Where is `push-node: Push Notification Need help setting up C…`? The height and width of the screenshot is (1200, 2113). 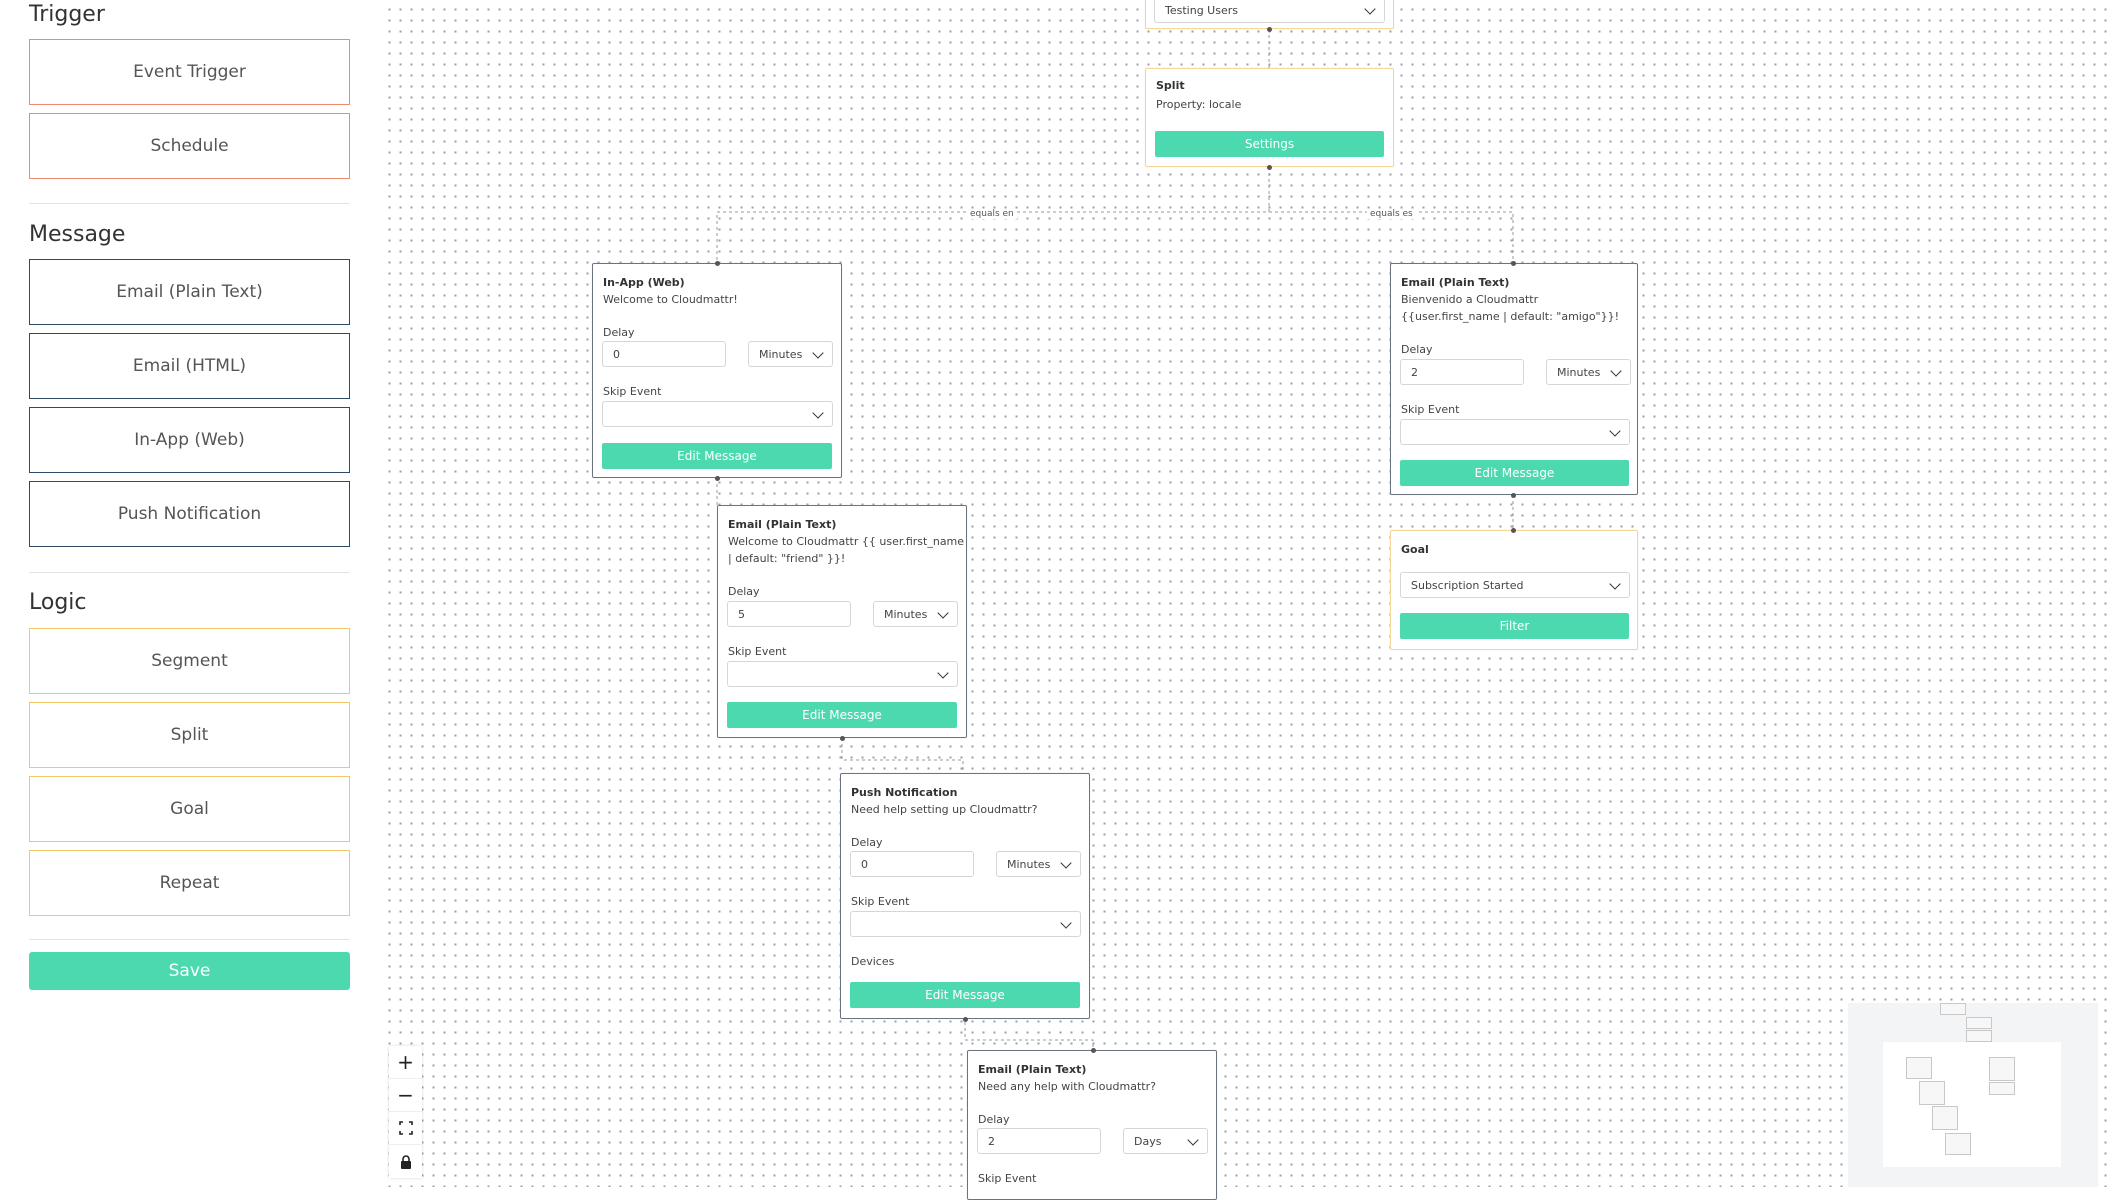
push-node: Push Notification Need help setting up C… is located at coordinates (965, 896).